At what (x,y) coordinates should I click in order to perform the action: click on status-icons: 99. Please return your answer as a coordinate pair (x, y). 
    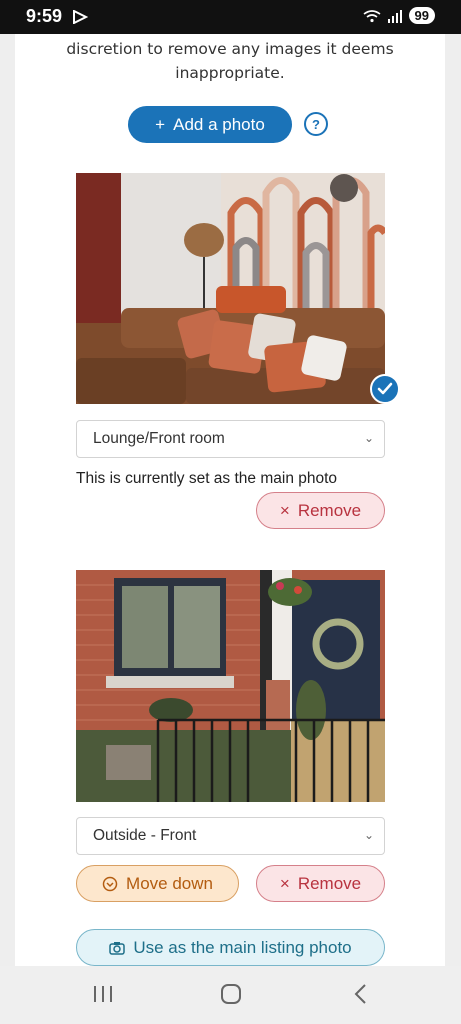
    Looking at the image, I should click on (399, 15).